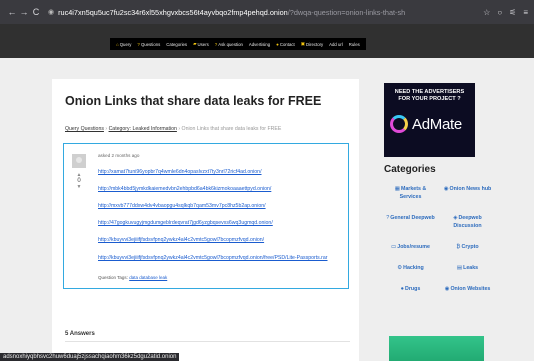 Image resolution: width=534 pixels, height=361 pixels. I want to click on admate-brand: AdMate, so click(437, 124).